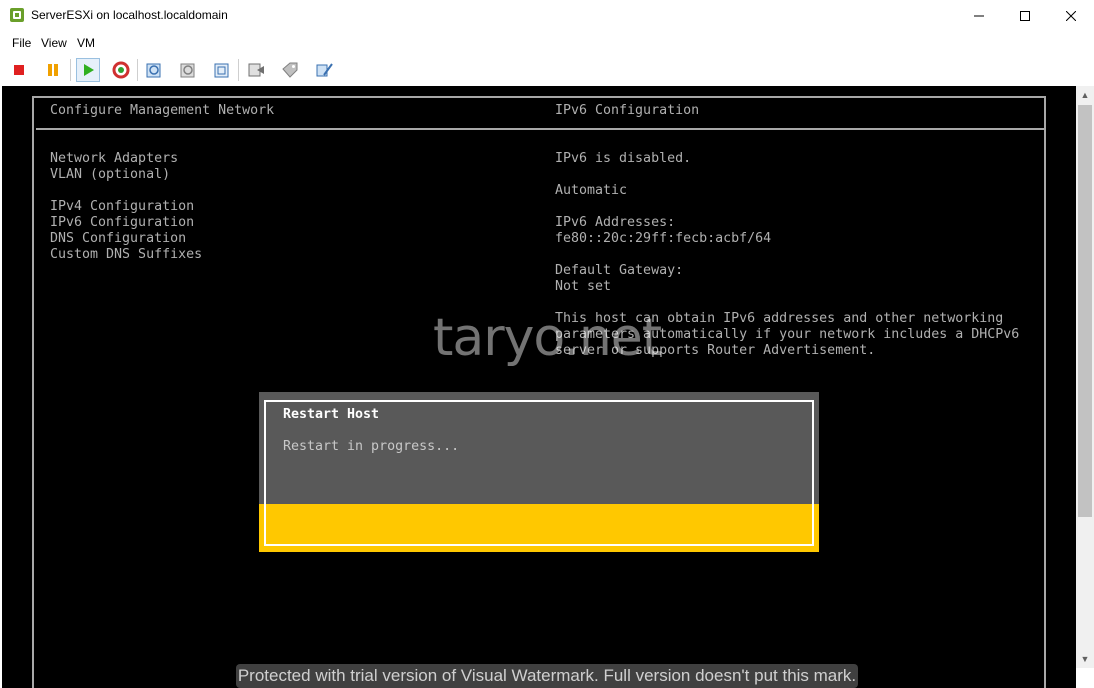 The width and height of the screenshot is (1094, 688). I want to click on suspend-button, so click(53, 70).